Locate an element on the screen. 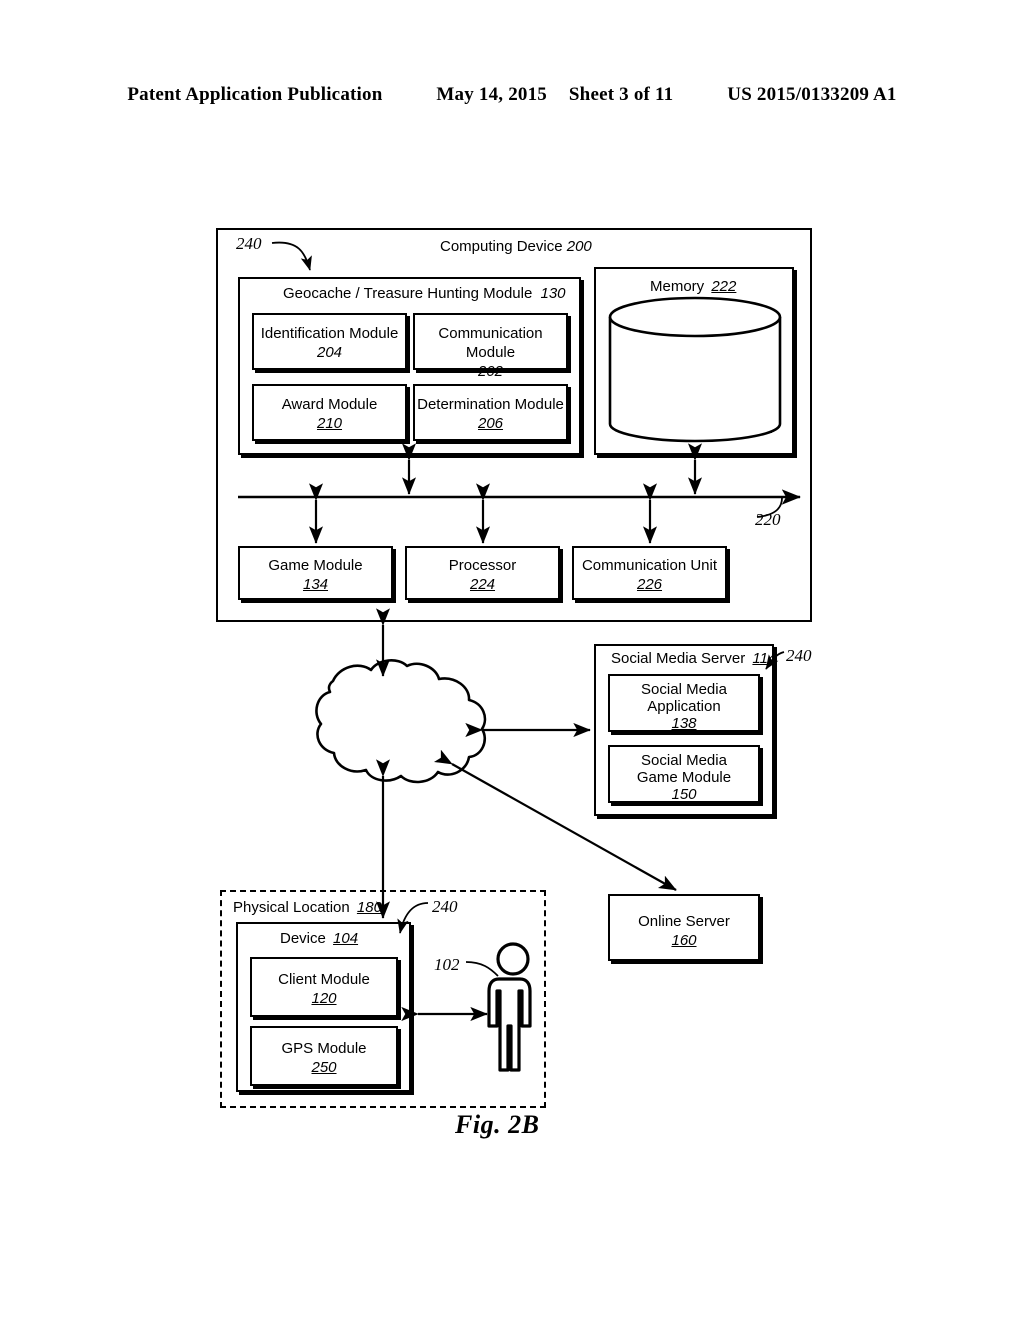 Image resolution: width=1024 pixels, height=1320 pixels. publication-title: Patent Application Publication is located at coordinates (255, 94).